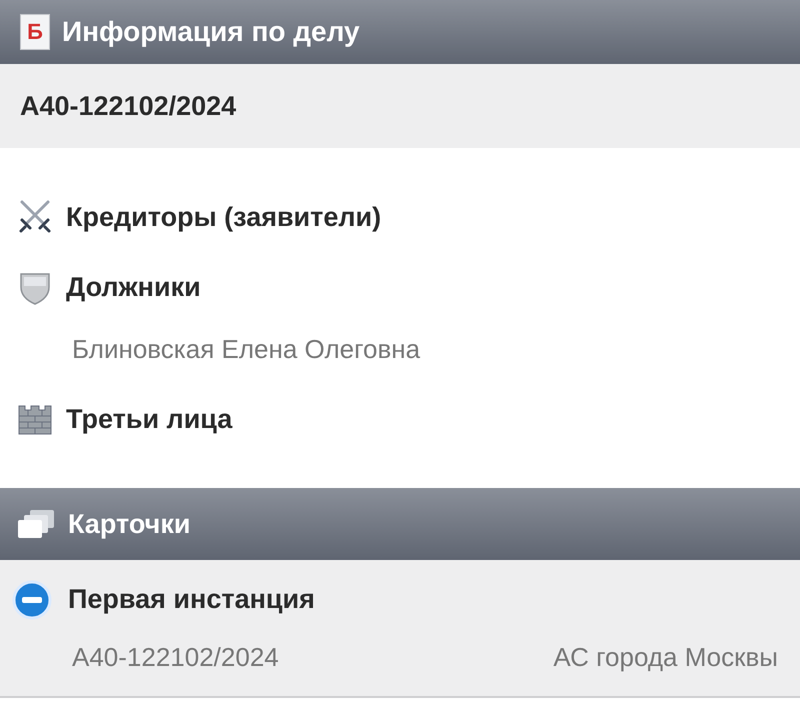 The height and width of the screenshot is (712, 800). Describe the element at coordinates (35, 32) in the screenshot. I see `document-logo-icon: Б` at that location.